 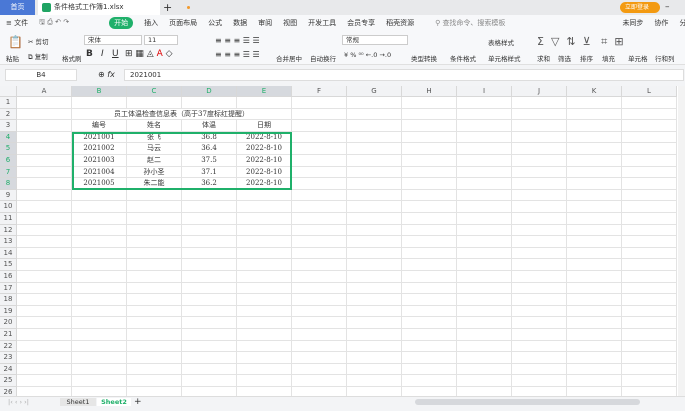 What do you see at coordinates (8, 381) in the screenshot?
I see `row-header-25: 25` at bounding box center [8, 381].